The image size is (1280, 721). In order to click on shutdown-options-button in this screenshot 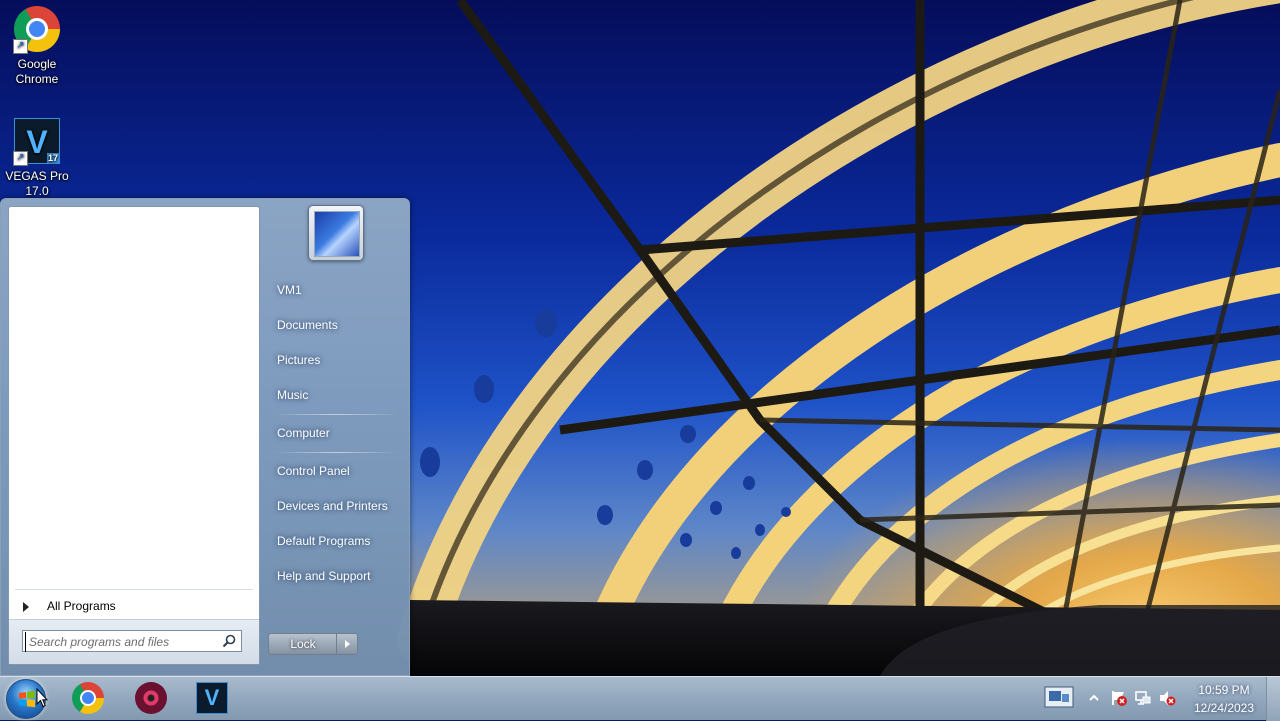, I will do `click(347, 644)`.